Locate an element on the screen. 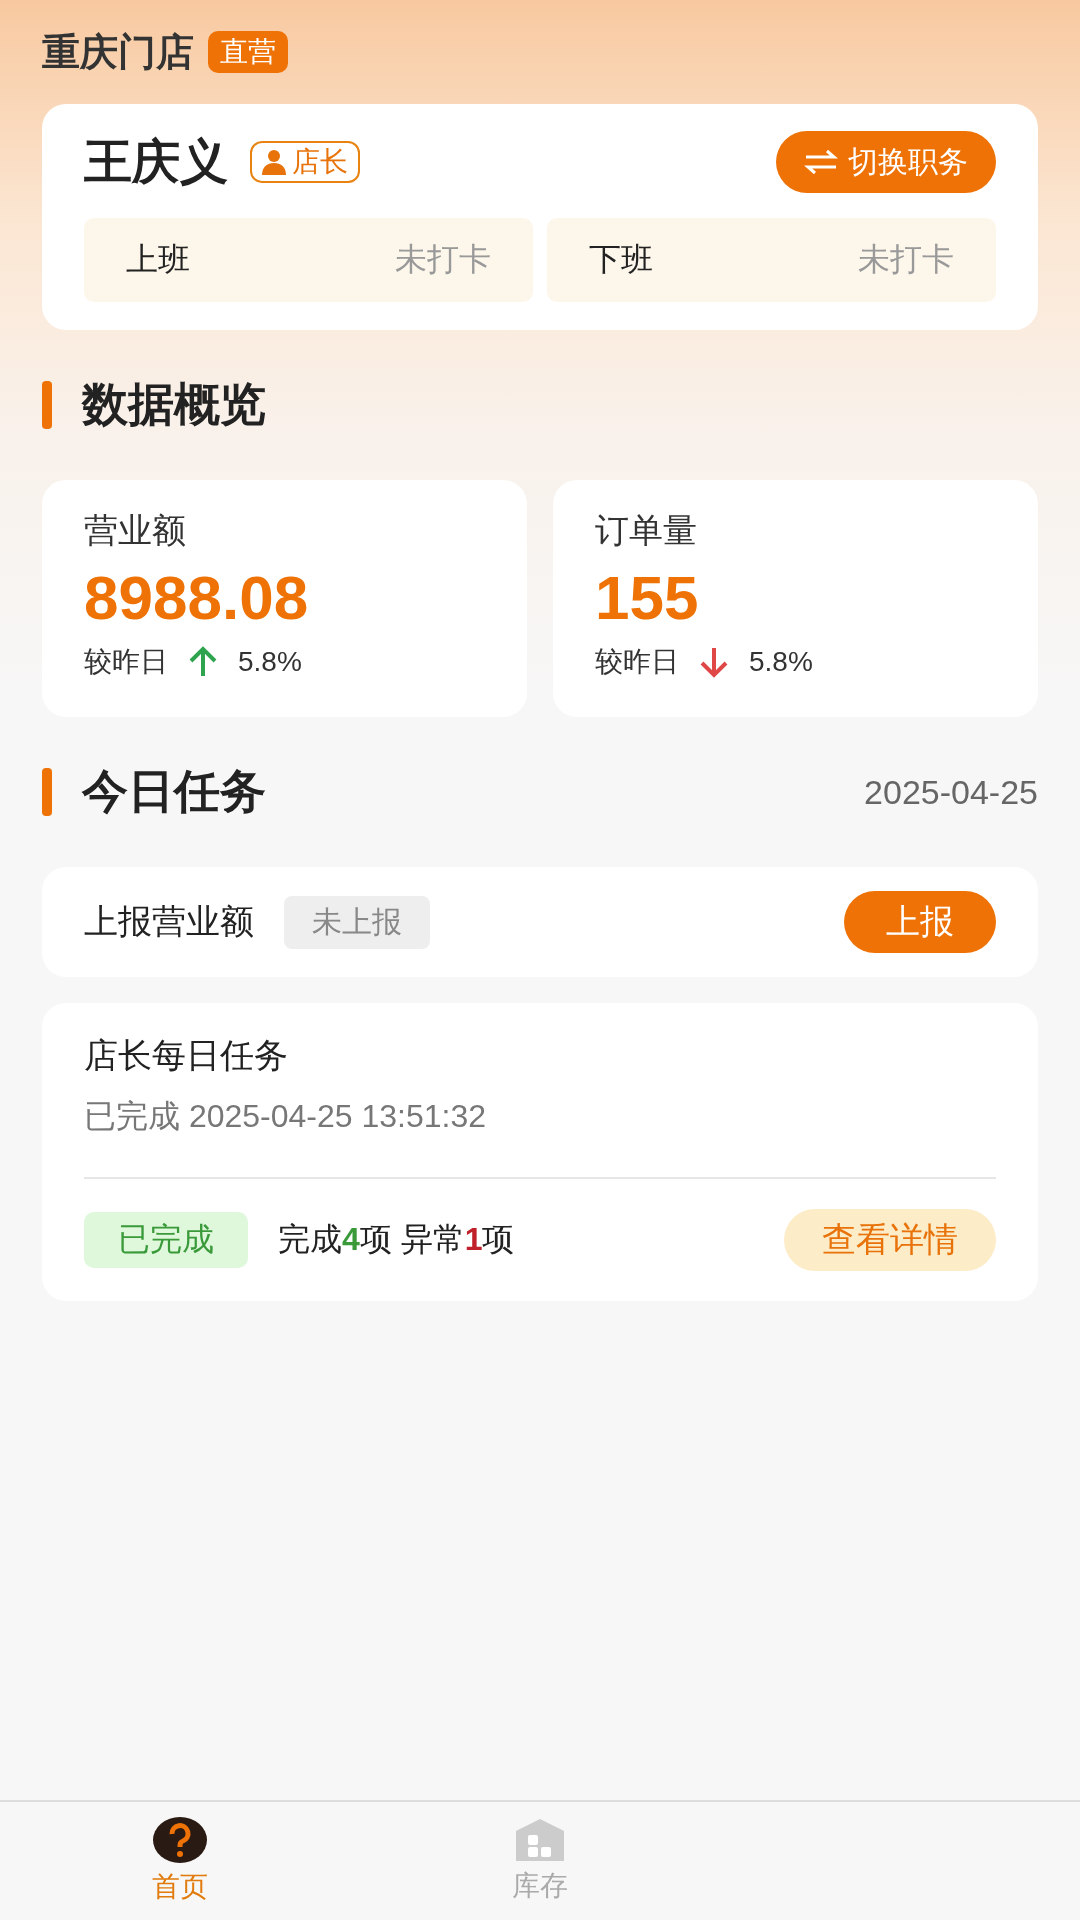  view-details-button: 查看详情 is located at coordinates (890, 1240).